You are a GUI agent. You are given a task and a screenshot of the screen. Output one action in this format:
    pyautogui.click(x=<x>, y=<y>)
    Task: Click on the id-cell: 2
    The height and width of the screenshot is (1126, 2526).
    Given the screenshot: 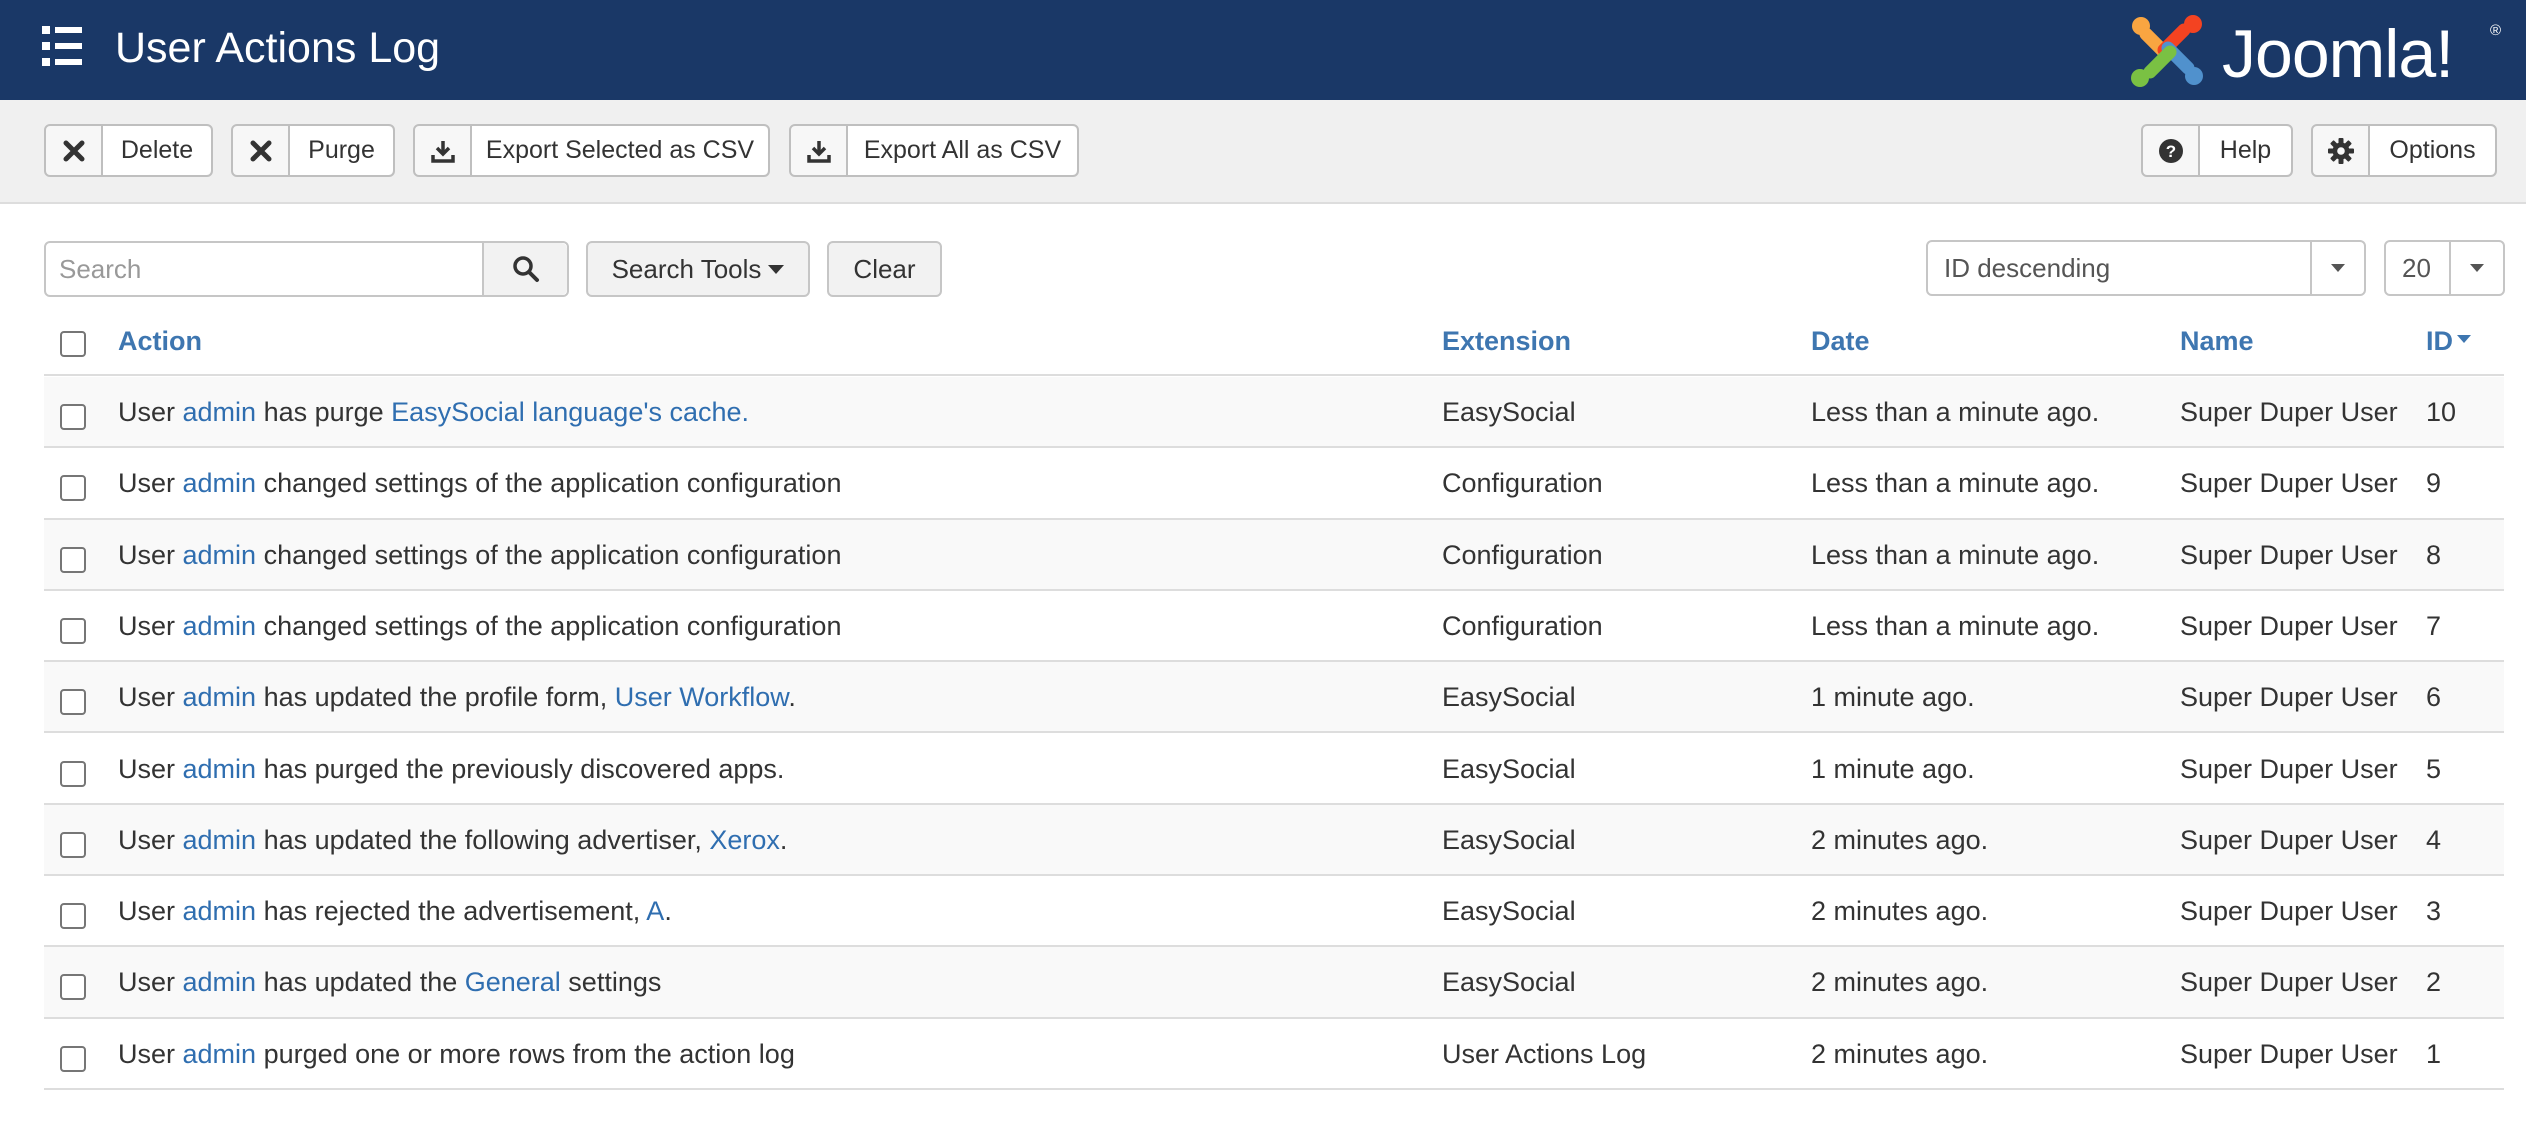 What is the action you would take?
    pyautogui.click(x=2434, y=982)
    